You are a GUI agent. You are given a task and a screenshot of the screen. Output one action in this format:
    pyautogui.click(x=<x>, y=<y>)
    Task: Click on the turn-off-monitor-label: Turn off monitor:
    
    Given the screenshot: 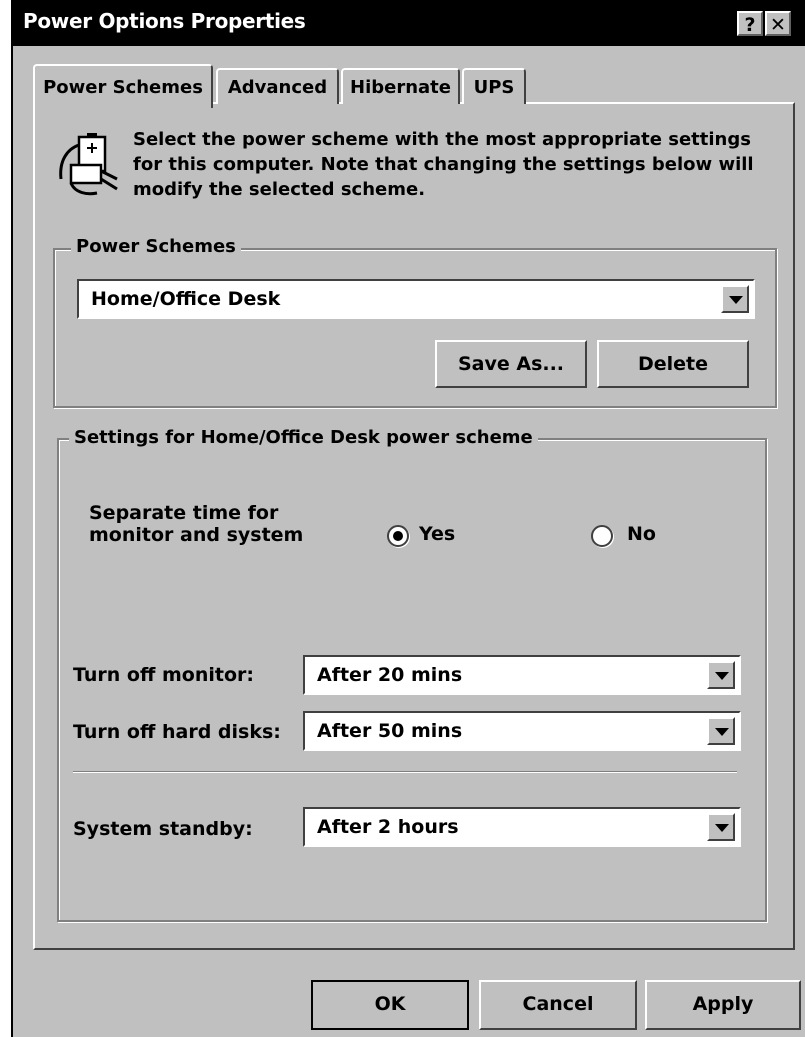 What is the action you would take?
    pyautogui.click(x=163, y=675)
    